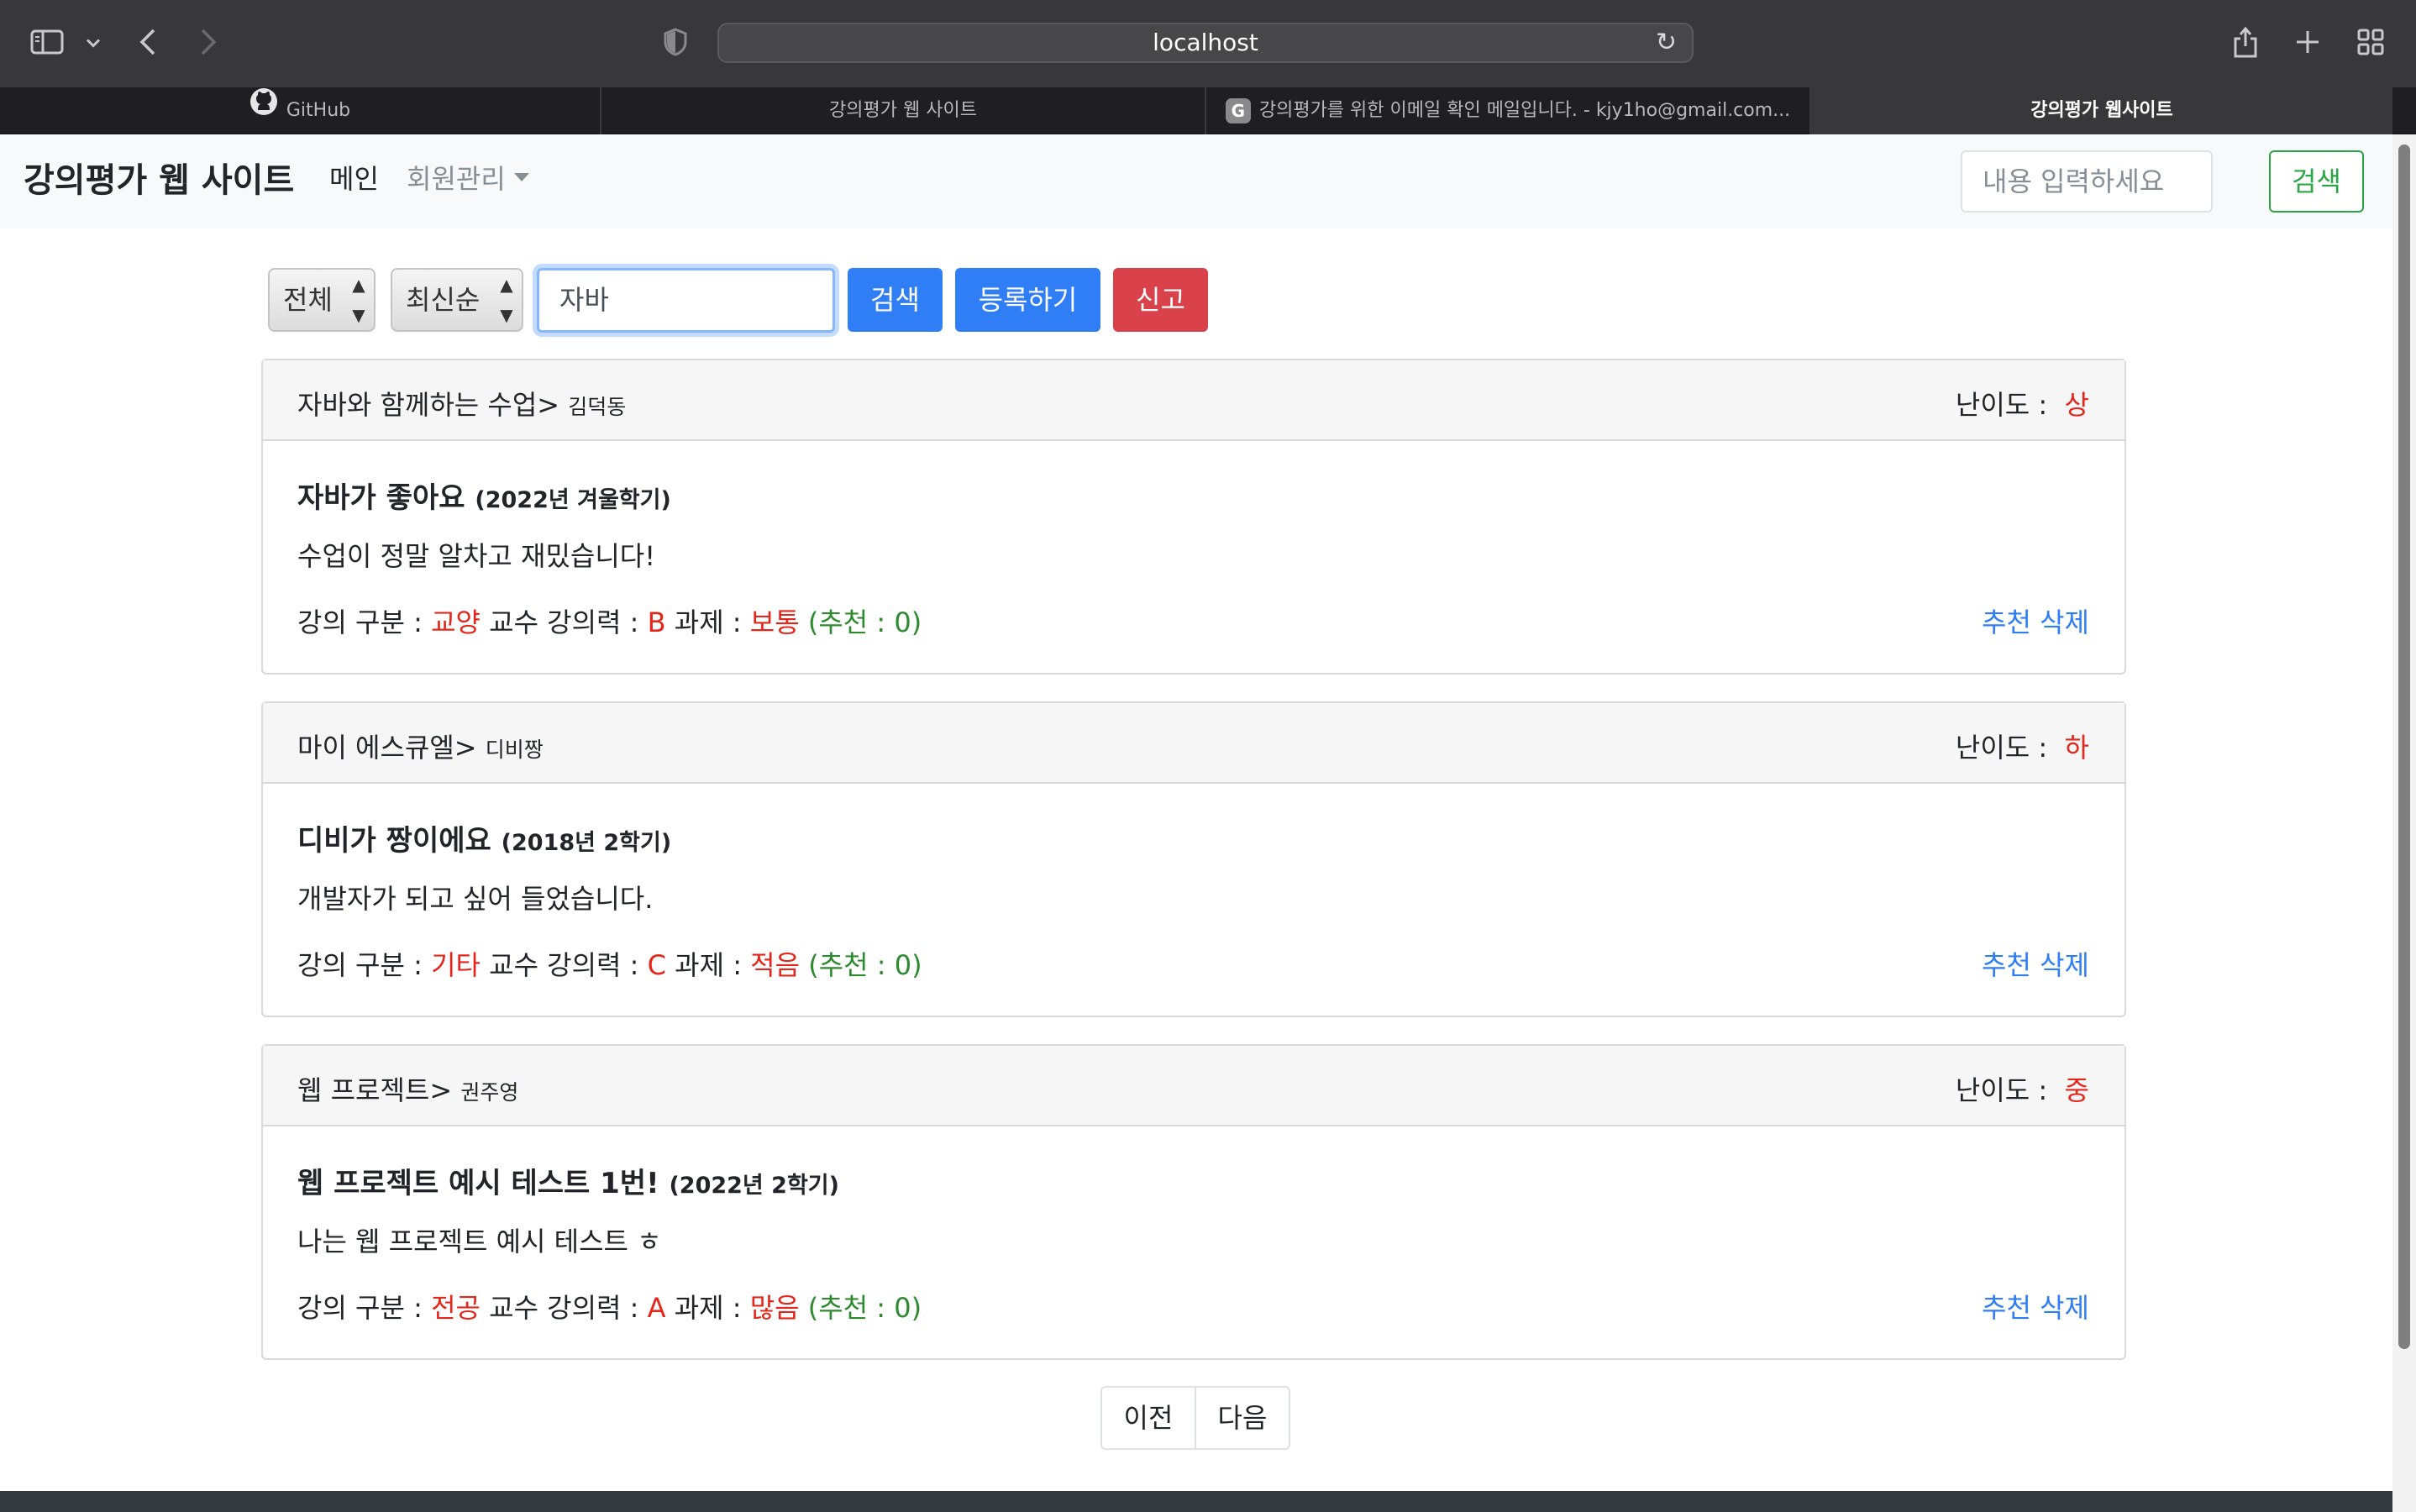 The image size is (2416, 1512). I want to click on next-page-button: 다음, so click(1242, 1418).